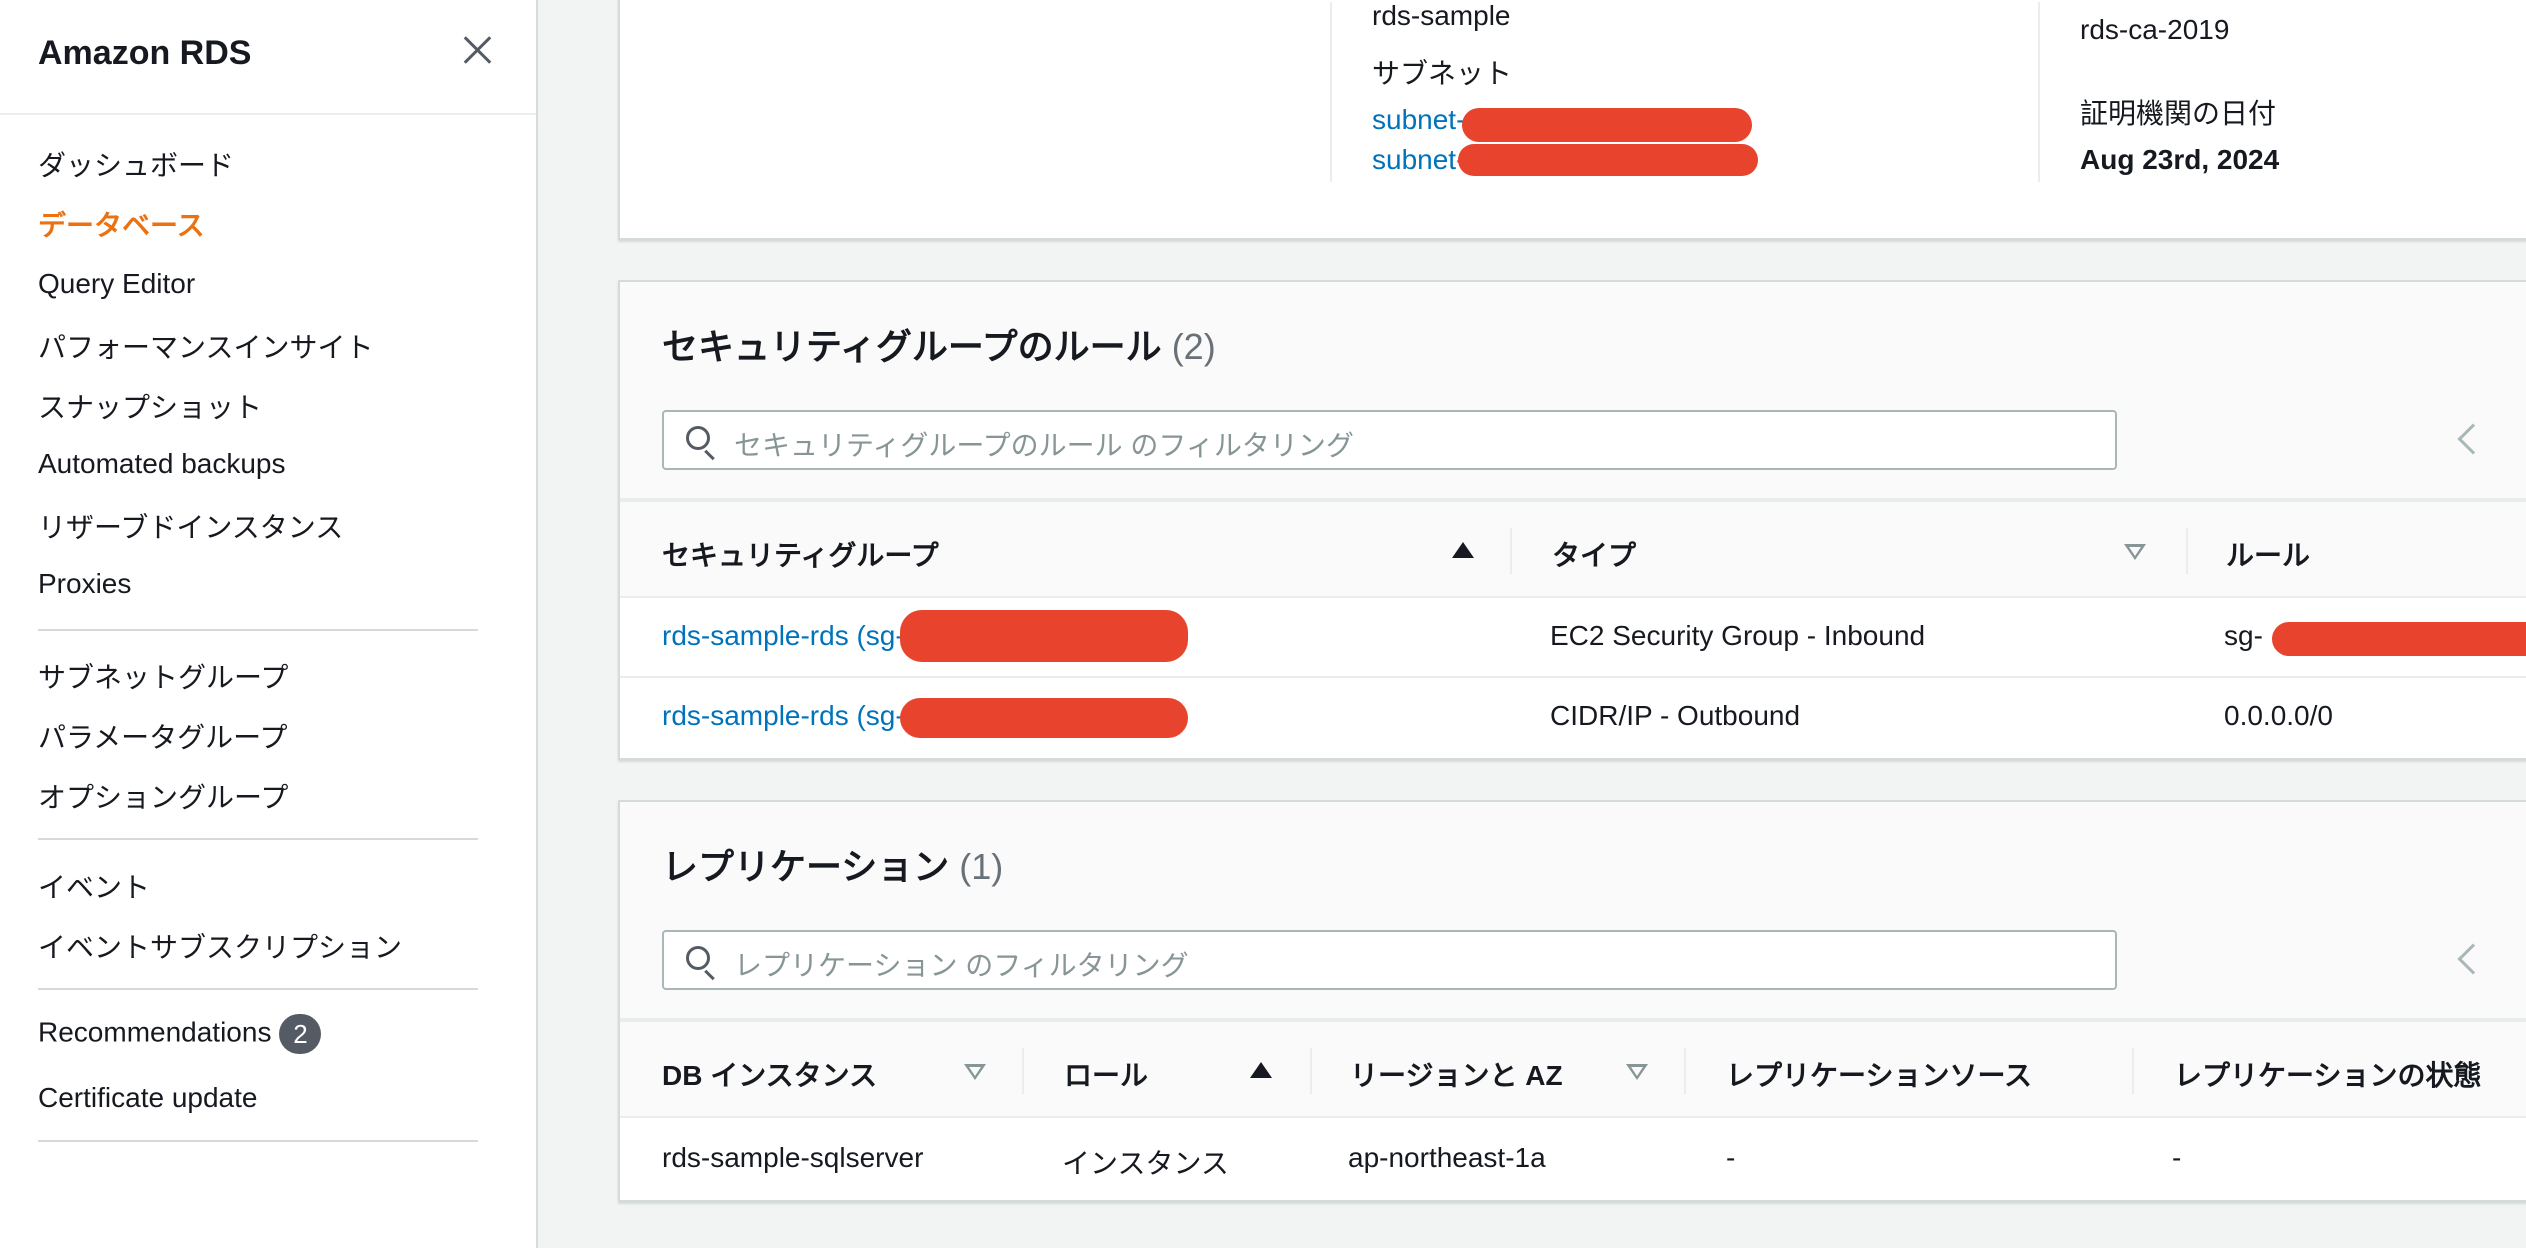 The height and width of the screenshot is (1248, 2526). I want to click on sidebar-title: Amazon RDS, so click(145, 53).